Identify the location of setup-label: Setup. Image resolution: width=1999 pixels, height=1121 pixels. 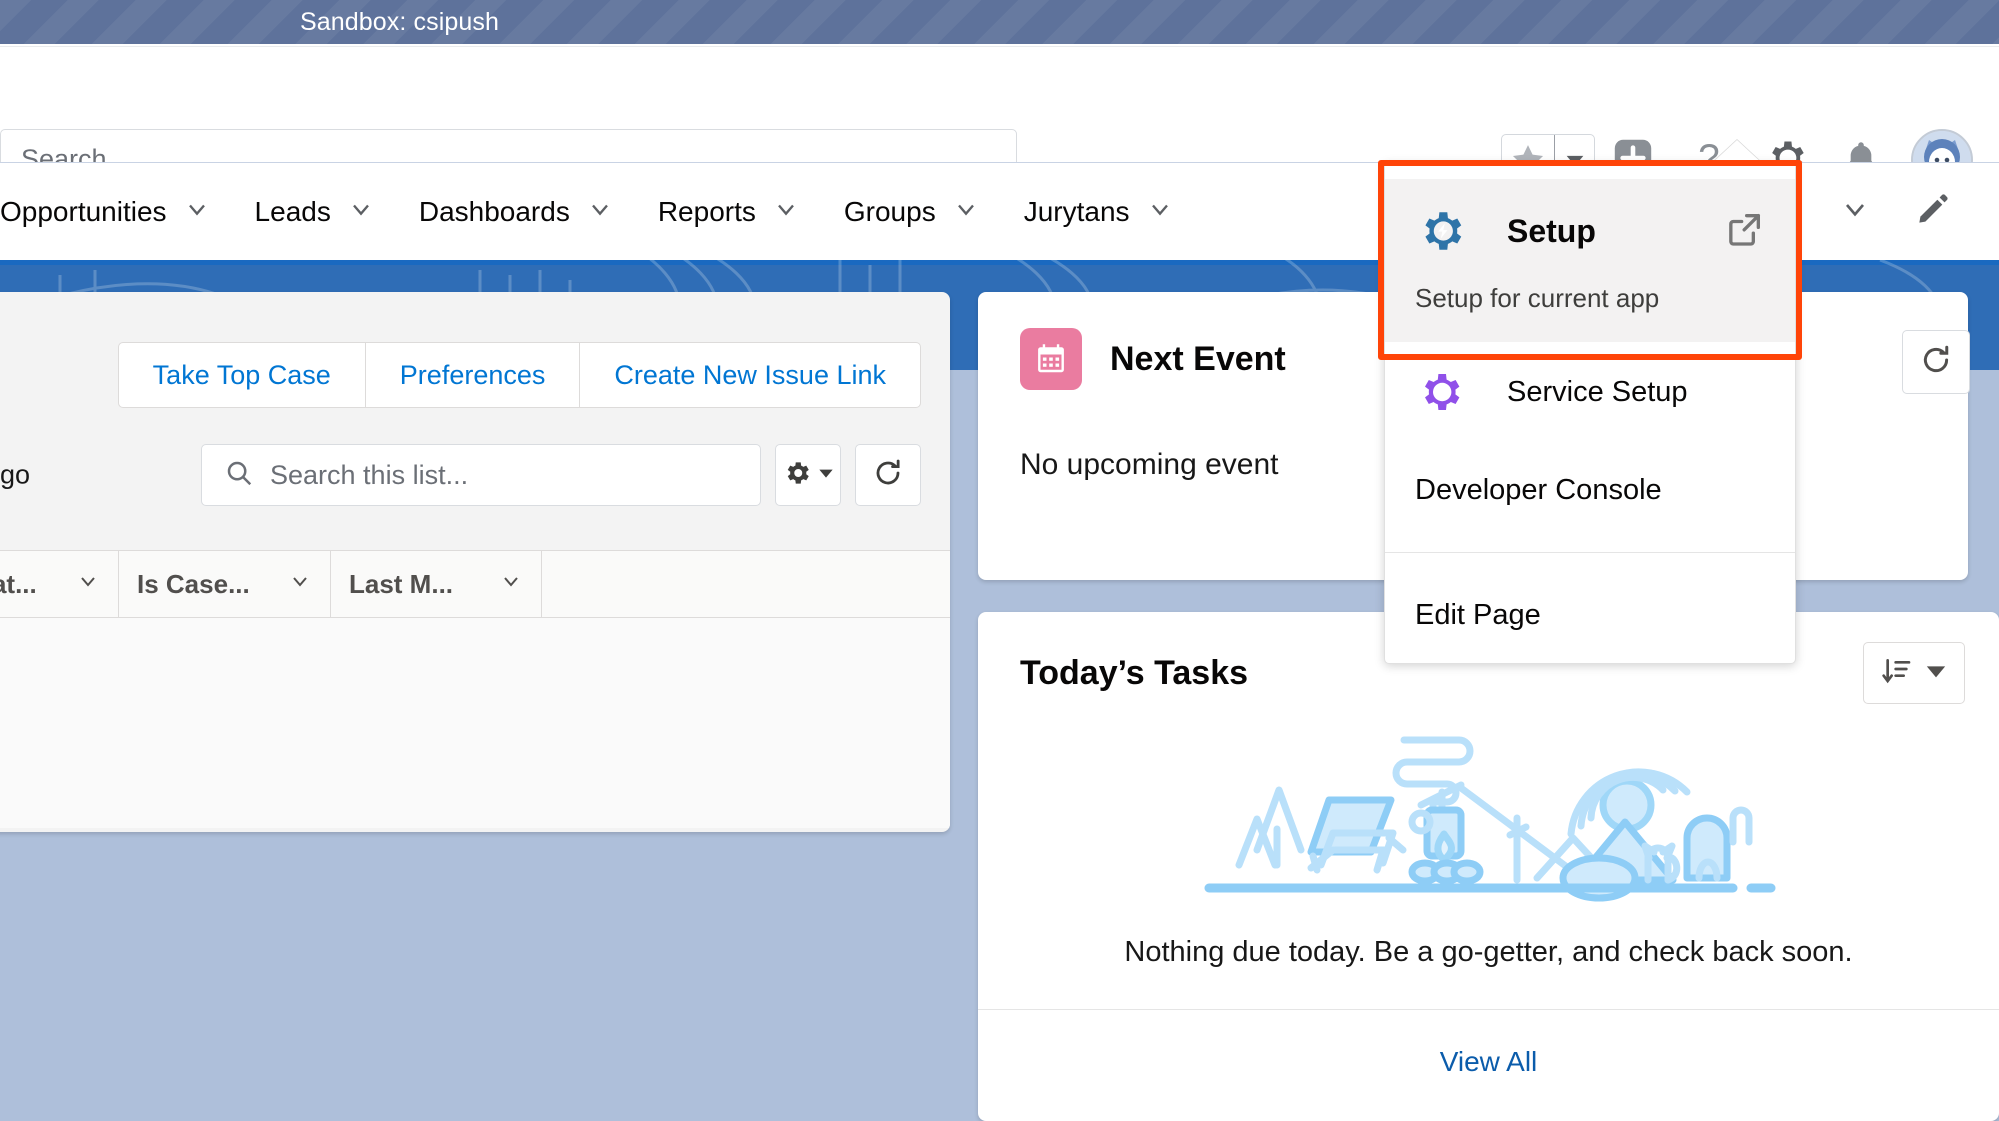
(1551, 230).